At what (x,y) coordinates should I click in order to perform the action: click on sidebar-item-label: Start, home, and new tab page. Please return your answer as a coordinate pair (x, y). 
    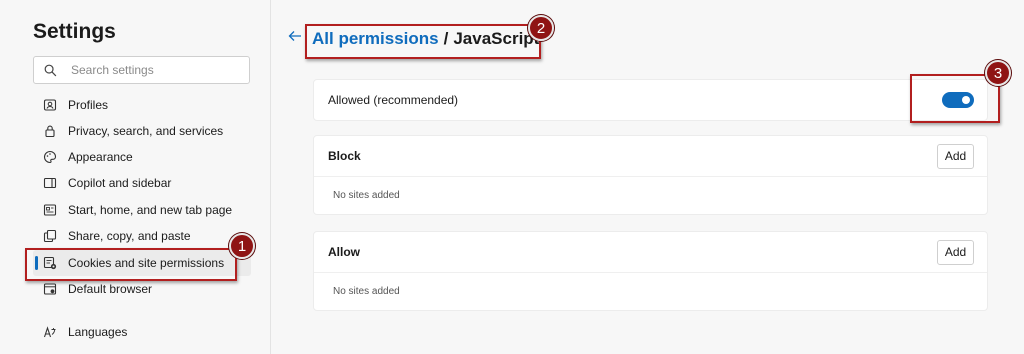
    Looking at the image, I should click on (150, 210).